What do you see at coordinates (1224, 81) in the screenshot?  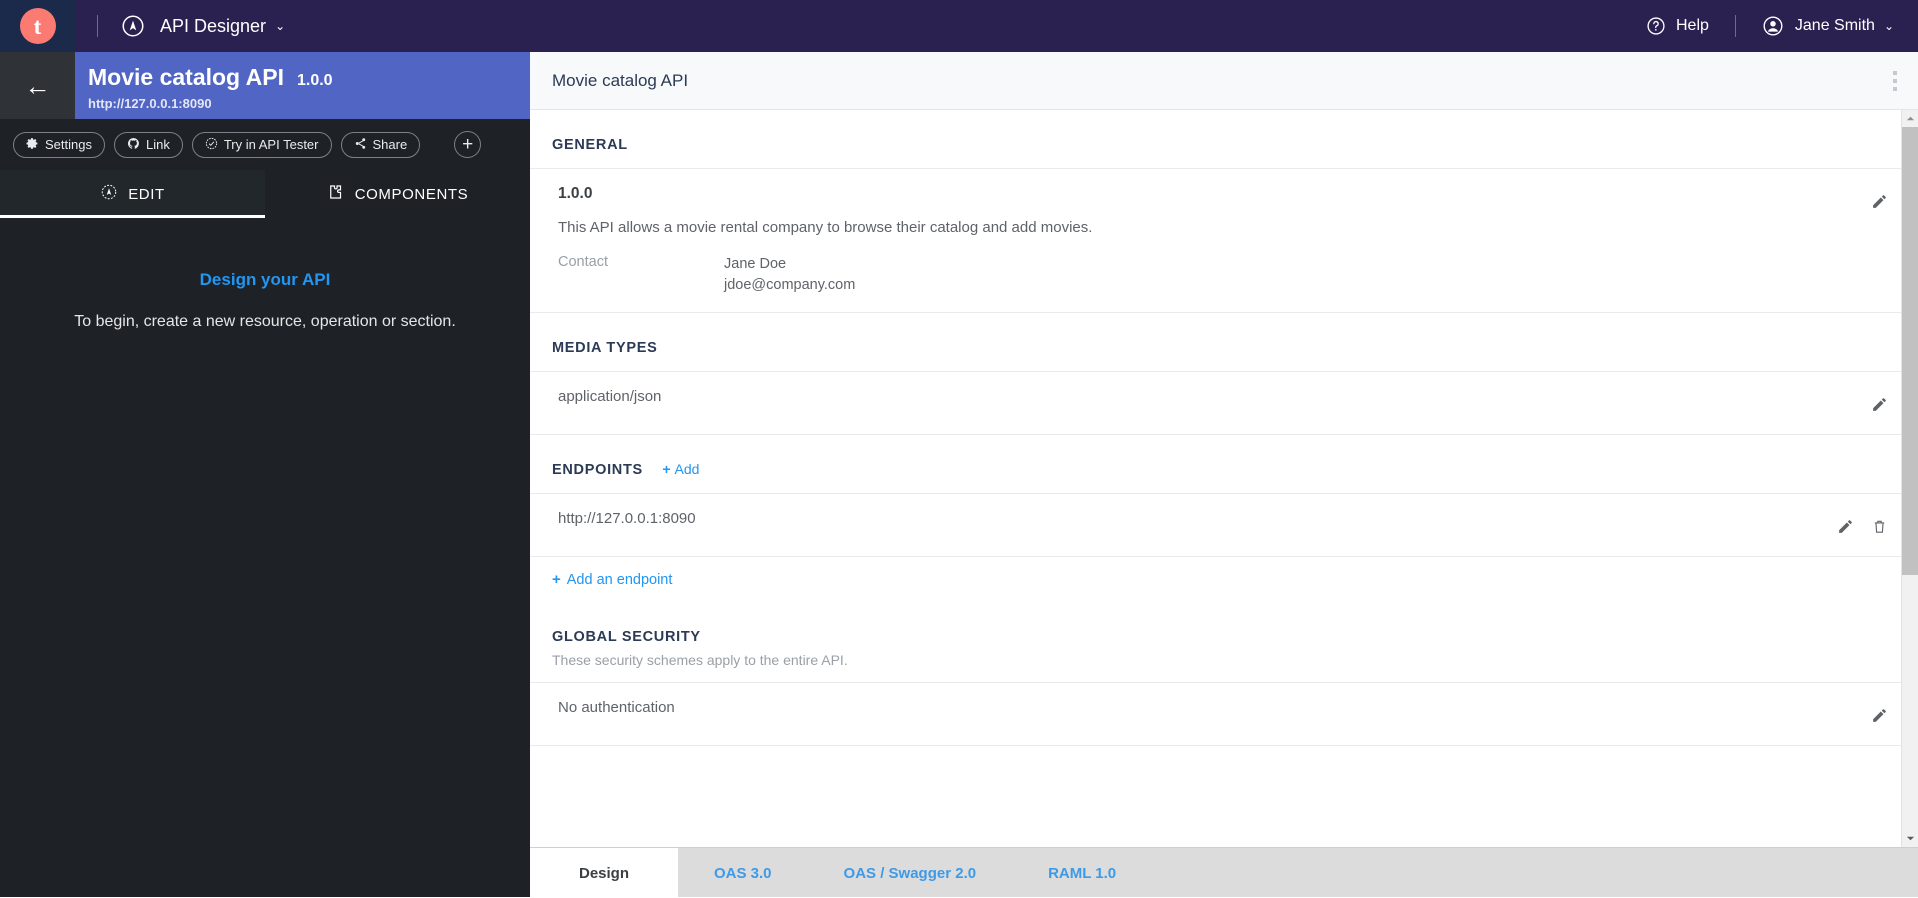 I see `main-header: Movie catalog API` at bounding box center [1224, 81].